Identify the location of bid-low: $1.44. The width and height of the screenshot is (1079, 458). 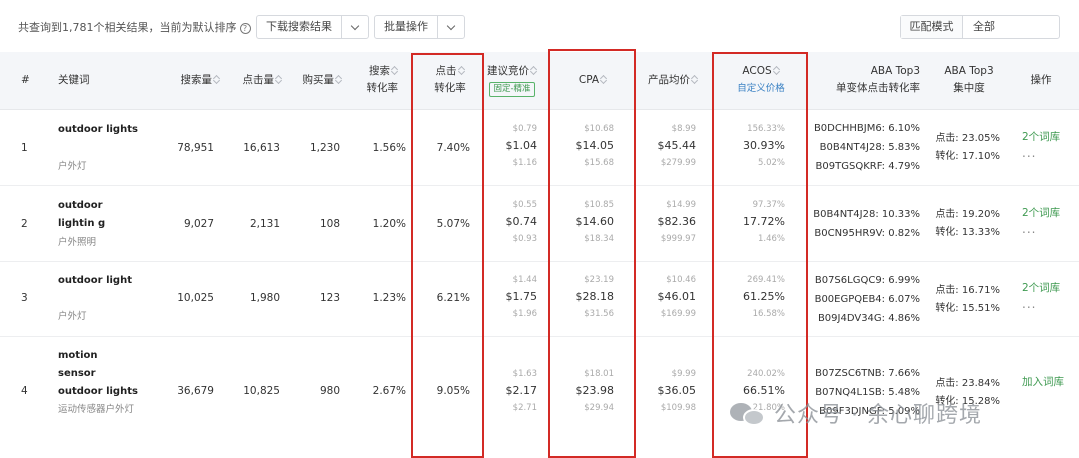
(524, 280).